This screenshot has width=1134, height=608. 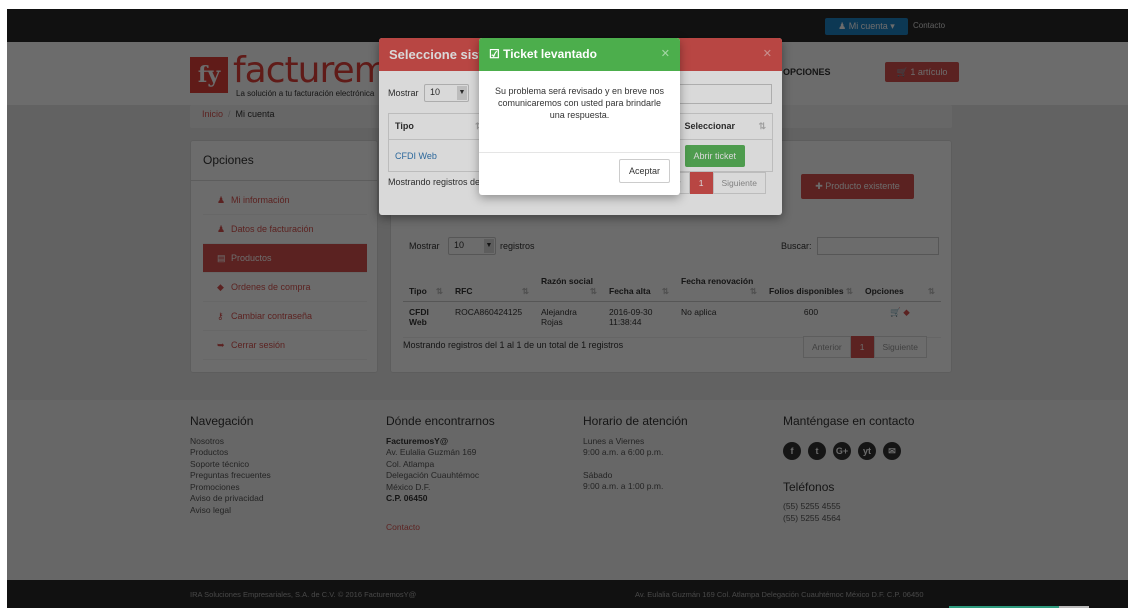 What do you see at coordinates (665, 53) in the screenshot?
I see `close-icon: ✕` at bounding box center [665, 53].